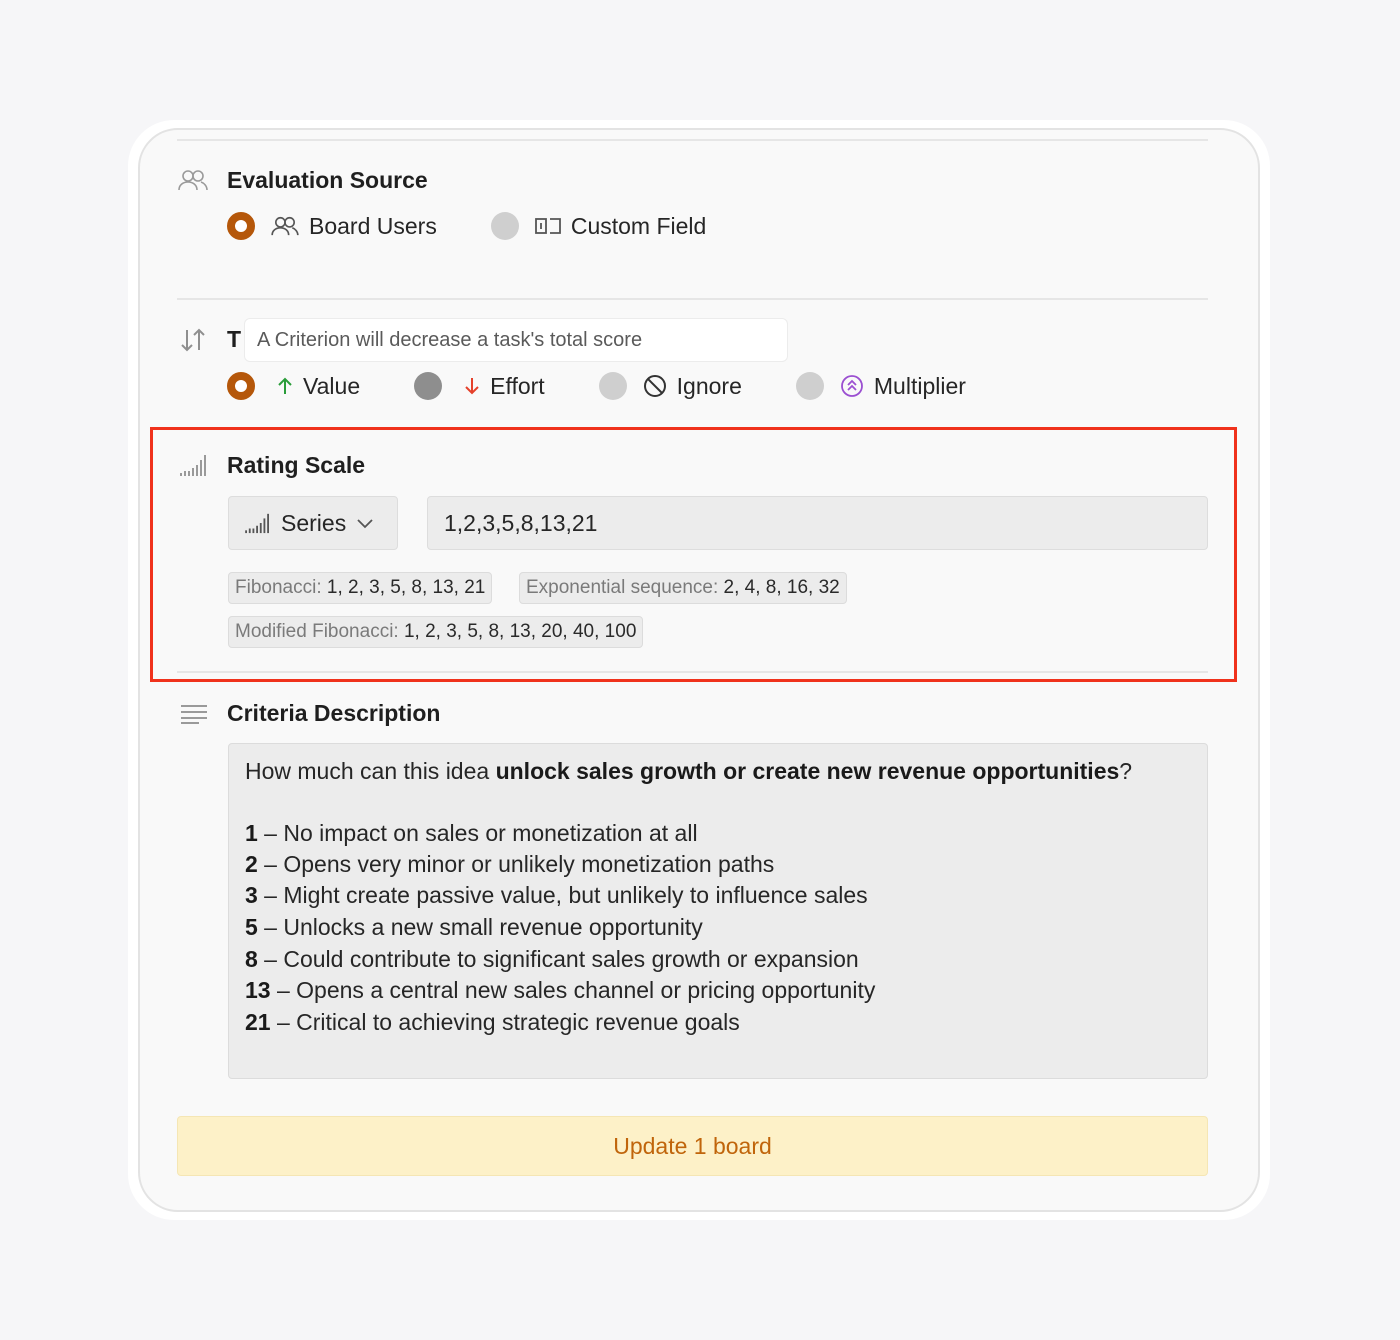 The image size is (1400, 1340). What do you see at coordinates (638, 225) in the screenshot?
I see `option-label: Custom Field` at bounding box center [638, 225].